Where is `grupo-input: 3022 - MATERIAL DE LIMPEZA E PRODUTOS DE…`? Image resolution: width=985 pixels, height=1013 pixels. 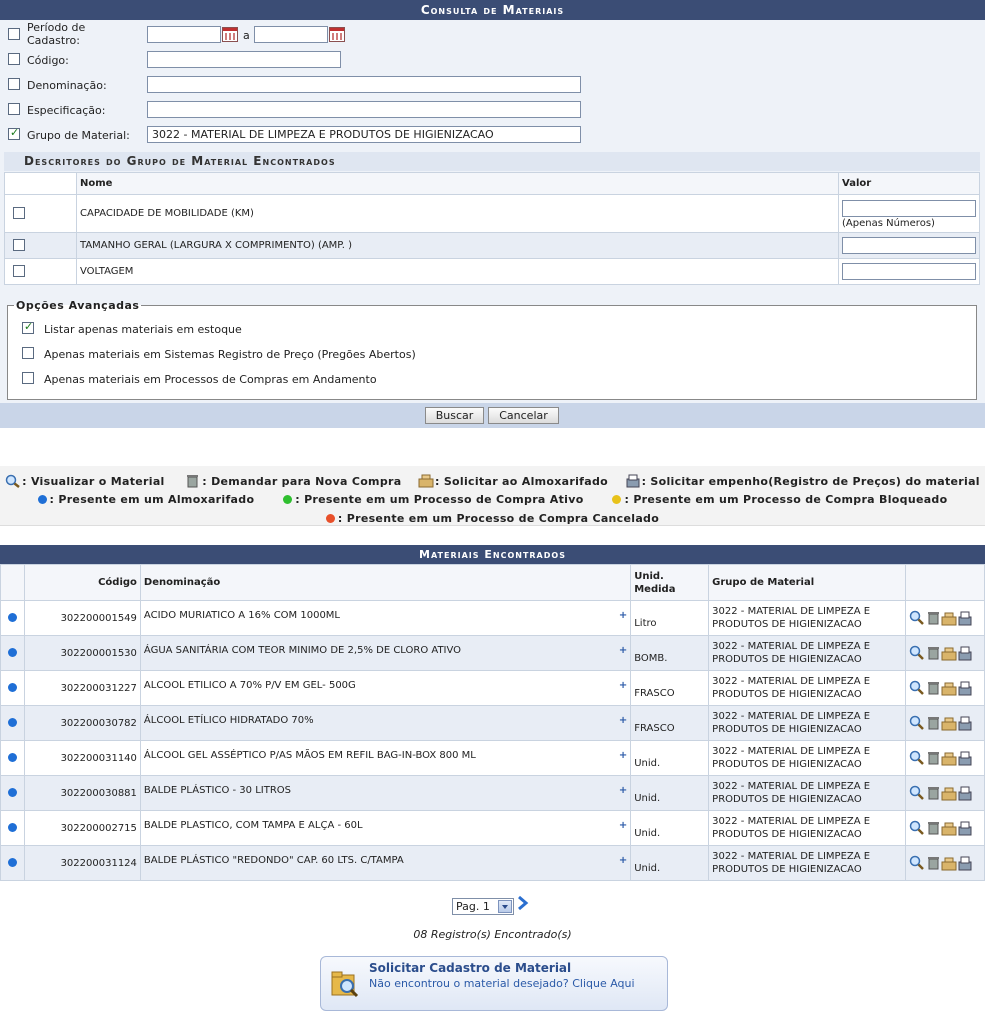 grupo-input: 3022 - MATERIAL DE LIMPEZA E PRODUTOS DE… is located at coordinates (364, 134).